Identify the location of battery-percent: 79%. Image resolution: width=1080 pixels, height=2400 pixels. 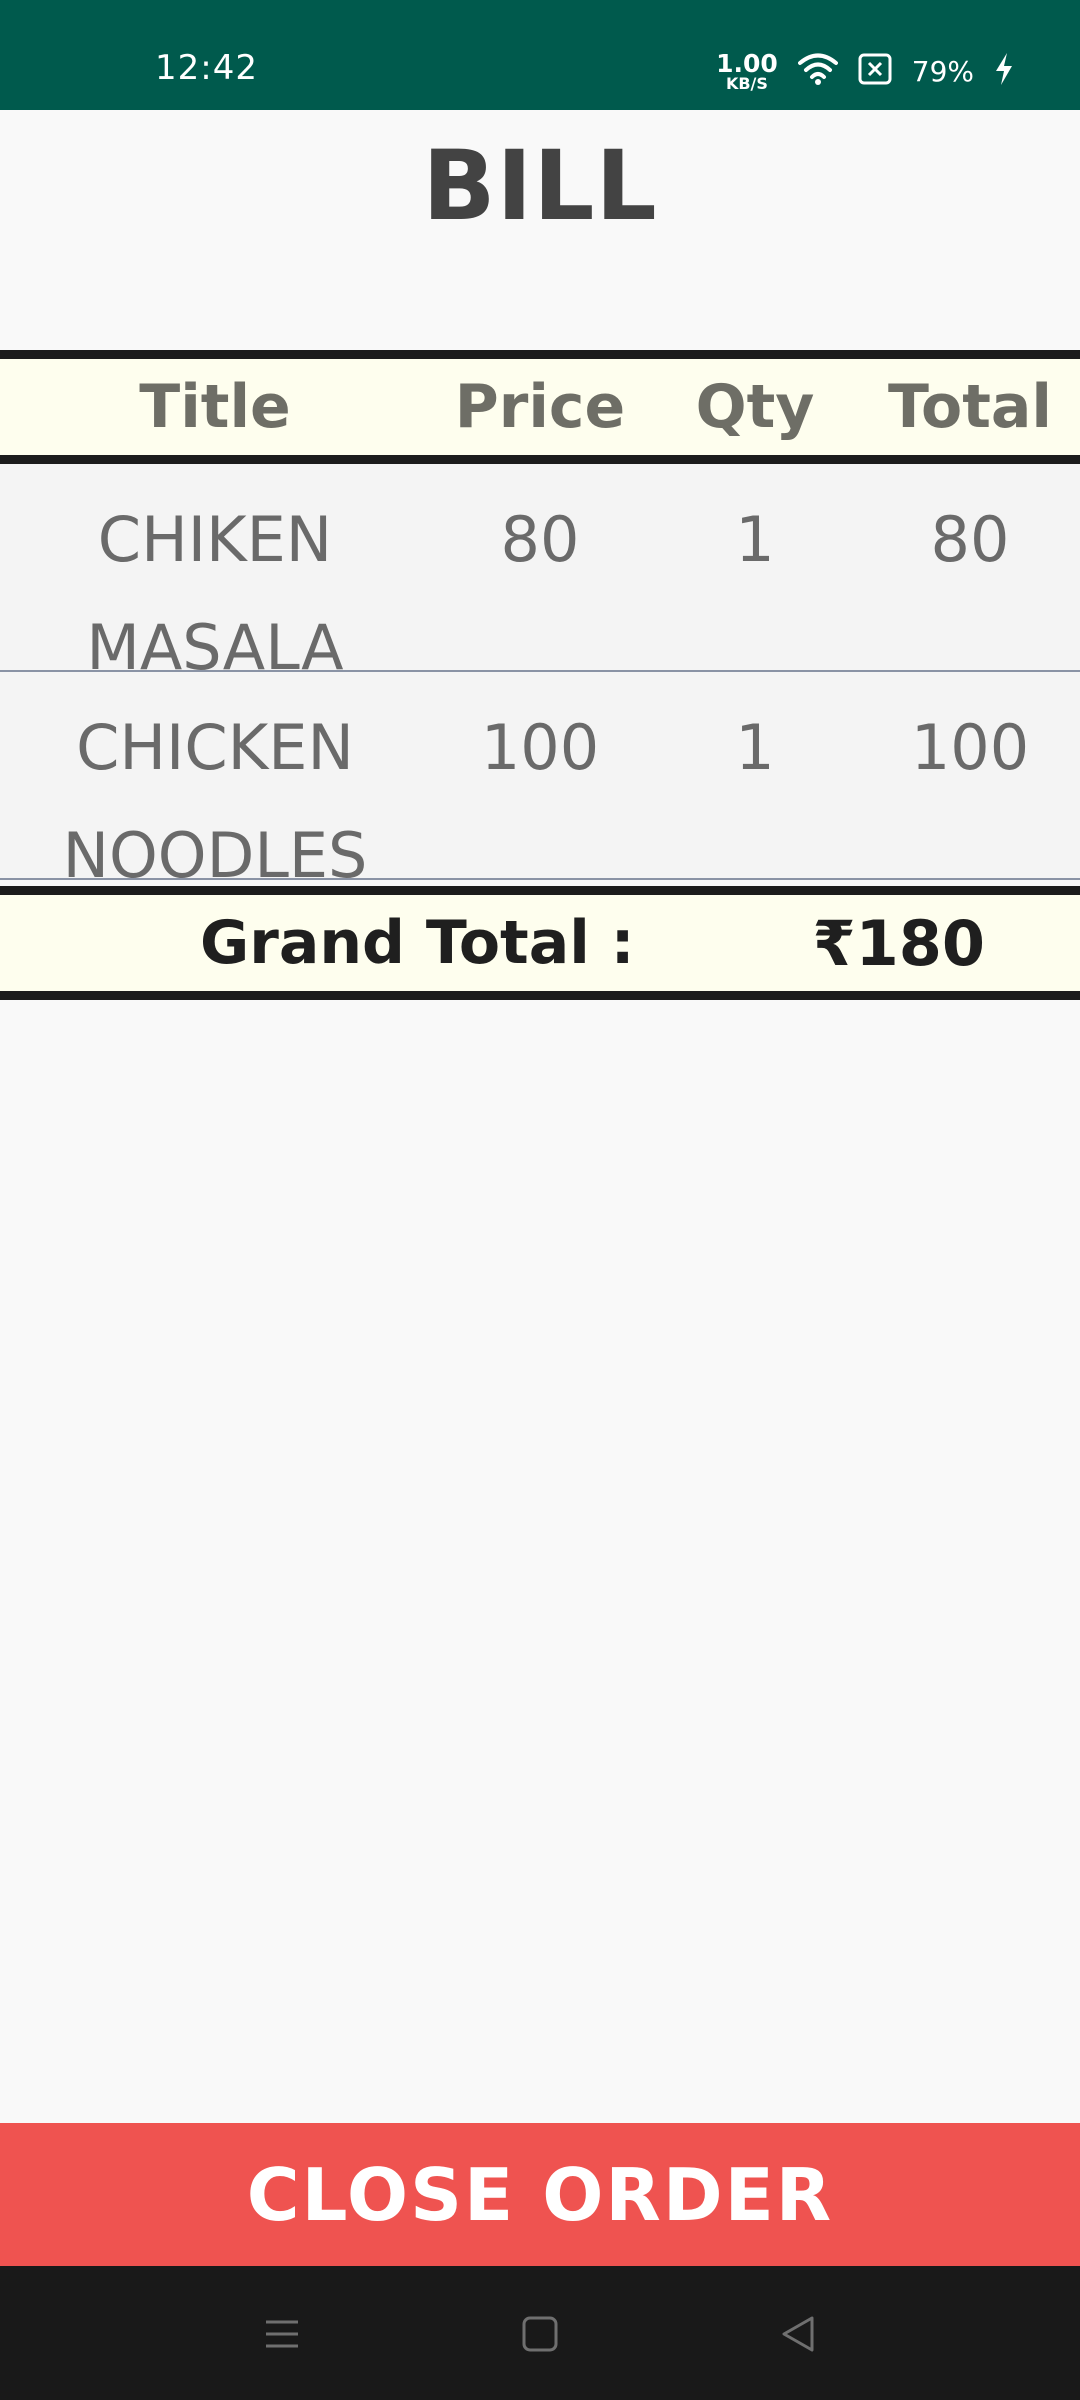
(942, 71).